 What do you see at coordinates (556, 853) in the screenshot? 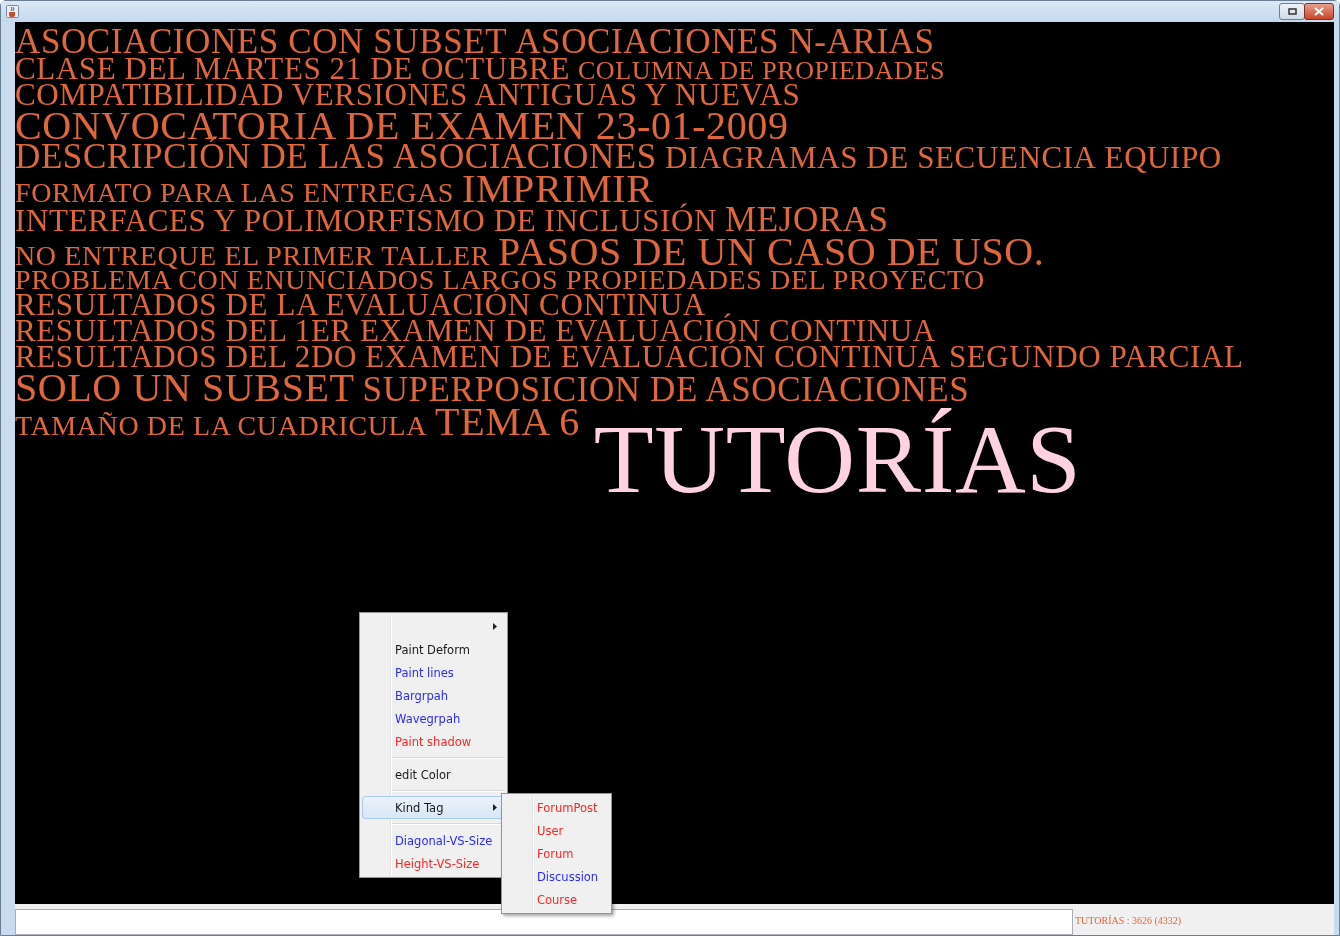
I see `menu-item: Forum` at bounding box center [556, 853].